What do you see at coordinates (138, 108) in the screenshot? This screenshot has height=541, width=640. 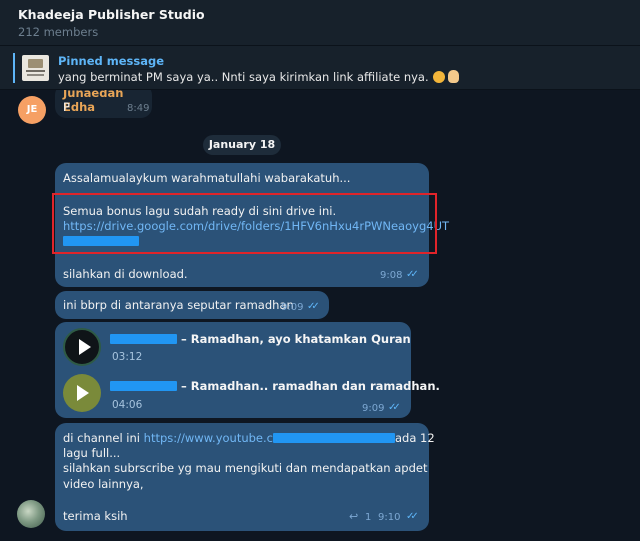 I see `message-time: 8:49` at bounding box center [138, 108].